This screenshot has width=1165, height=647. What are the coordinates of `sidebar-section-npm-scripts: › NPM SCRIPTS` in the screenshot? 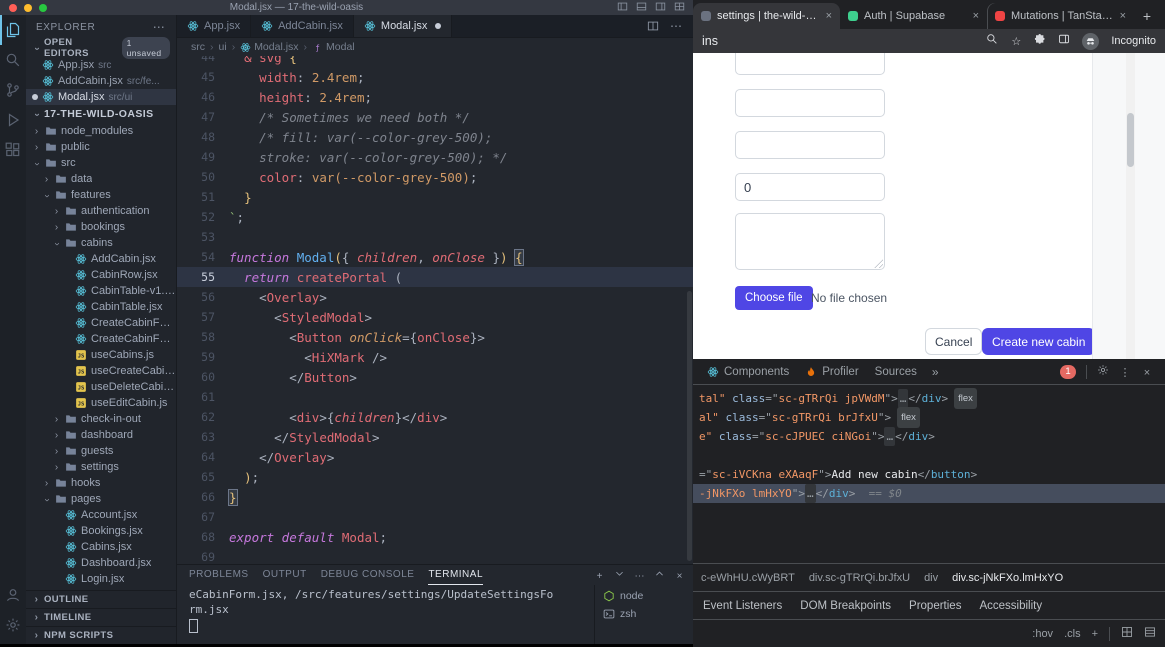 It's located at (101, 635).